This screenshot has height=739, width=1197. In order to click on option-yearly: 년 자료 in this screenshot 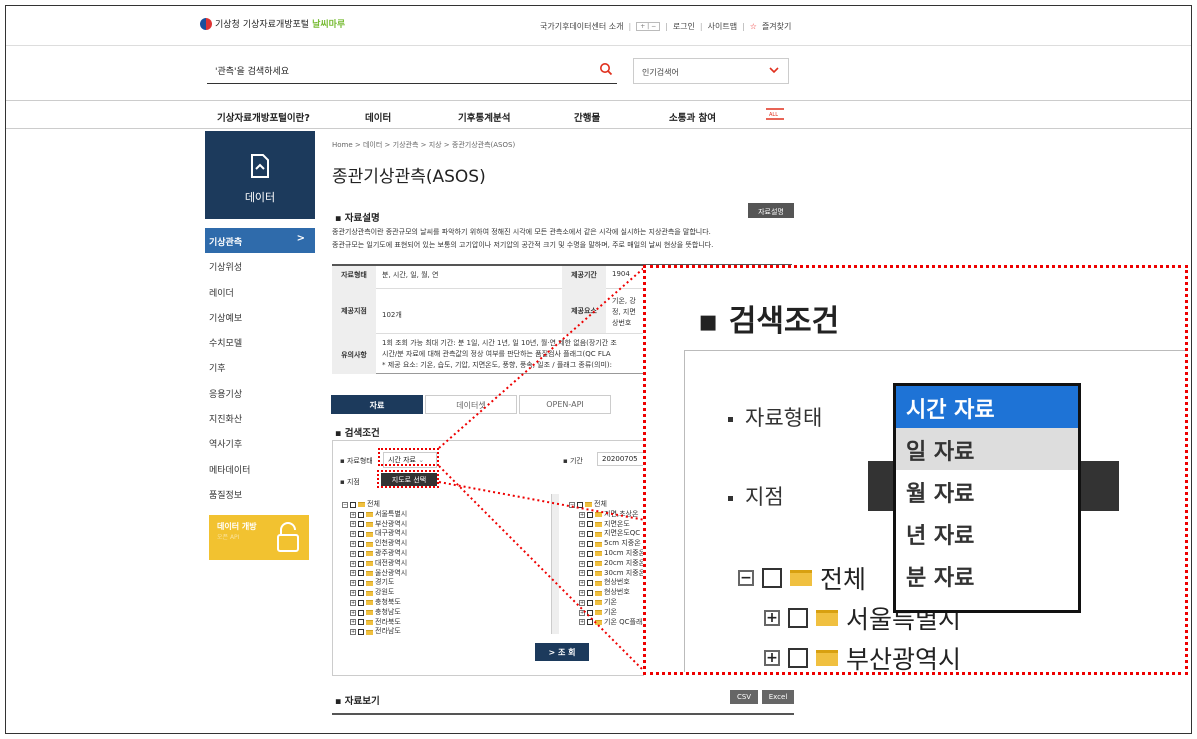, I will do `click(987, 533)`.